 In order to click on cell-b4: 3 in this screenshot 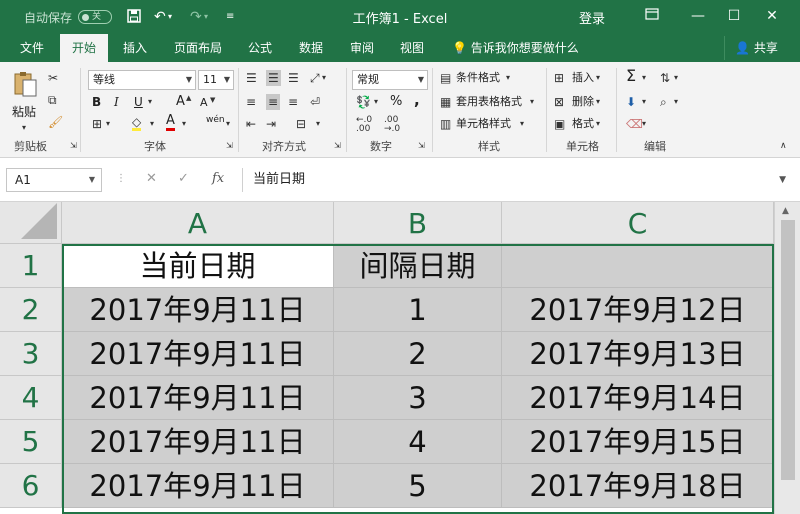, I will do `click(418, 398)`.